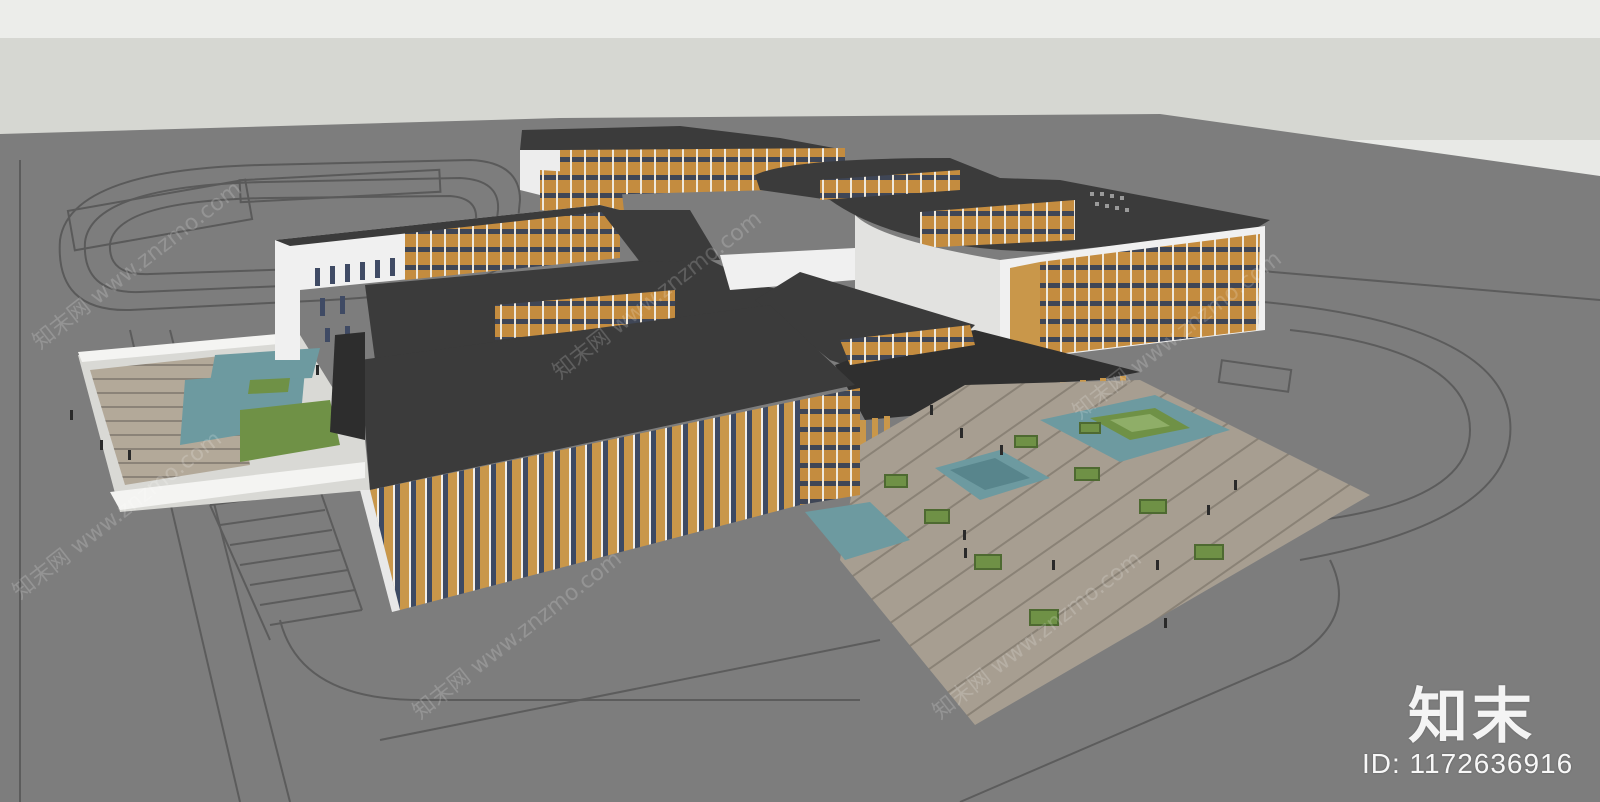  I want to click on watermark-brand: 知末, so click(1472, 717).